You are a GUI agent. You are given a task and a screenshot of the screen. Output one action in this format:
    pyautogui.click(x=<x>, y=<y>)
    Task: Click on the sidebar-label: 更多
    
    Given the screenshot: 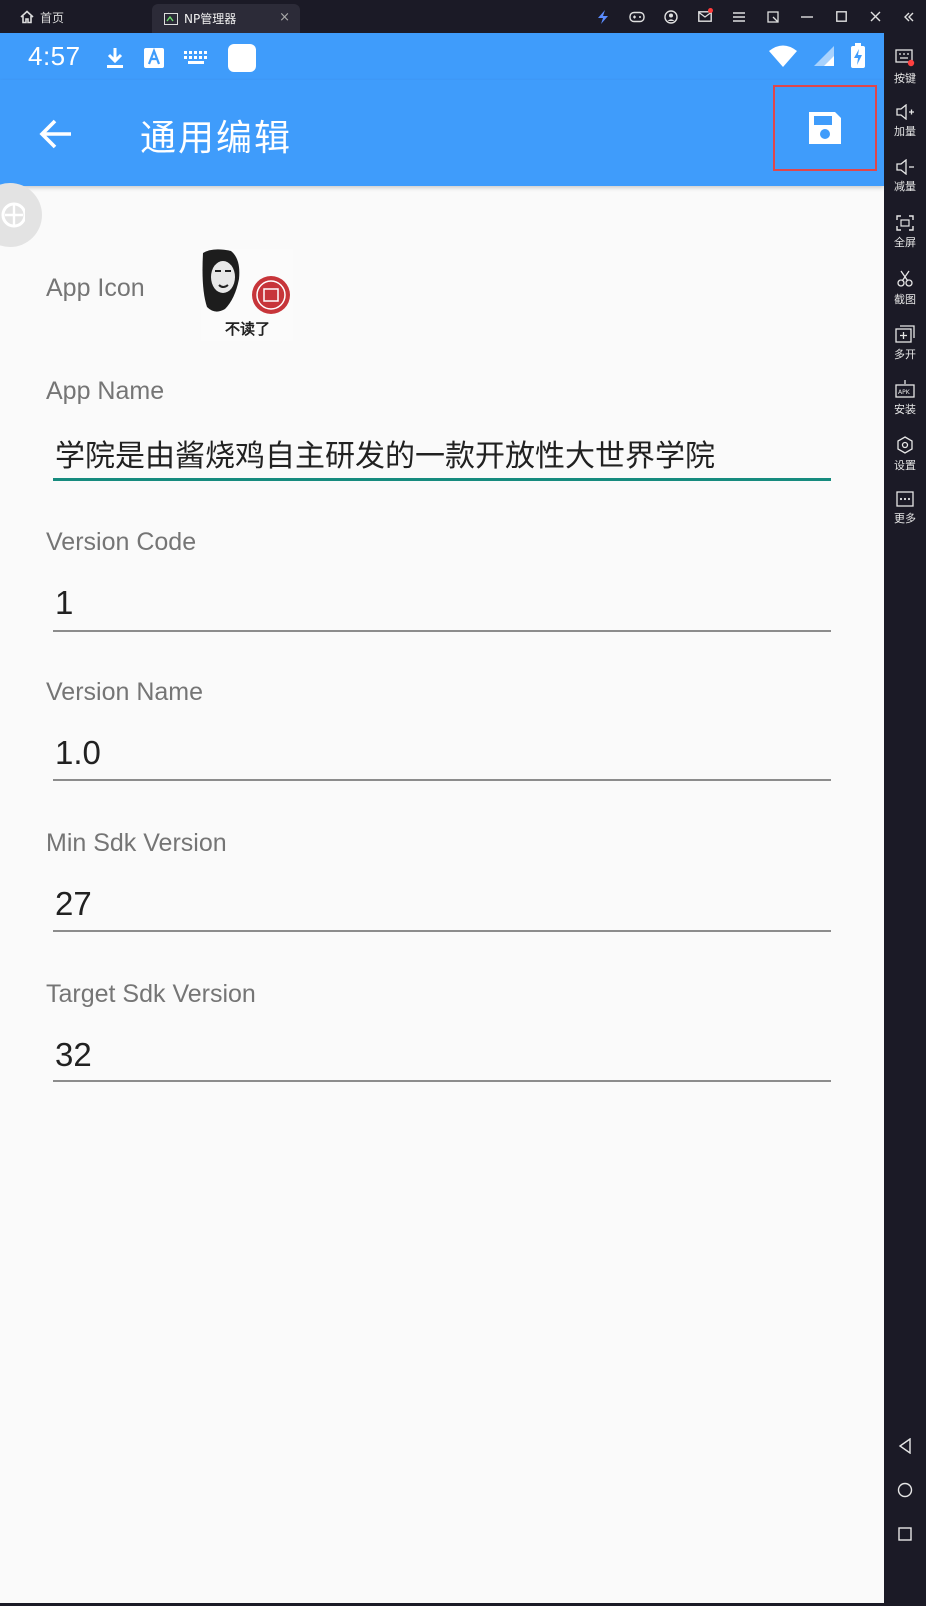 What is the action you would take?
    pyautogui.click(x=905, y=518)
    